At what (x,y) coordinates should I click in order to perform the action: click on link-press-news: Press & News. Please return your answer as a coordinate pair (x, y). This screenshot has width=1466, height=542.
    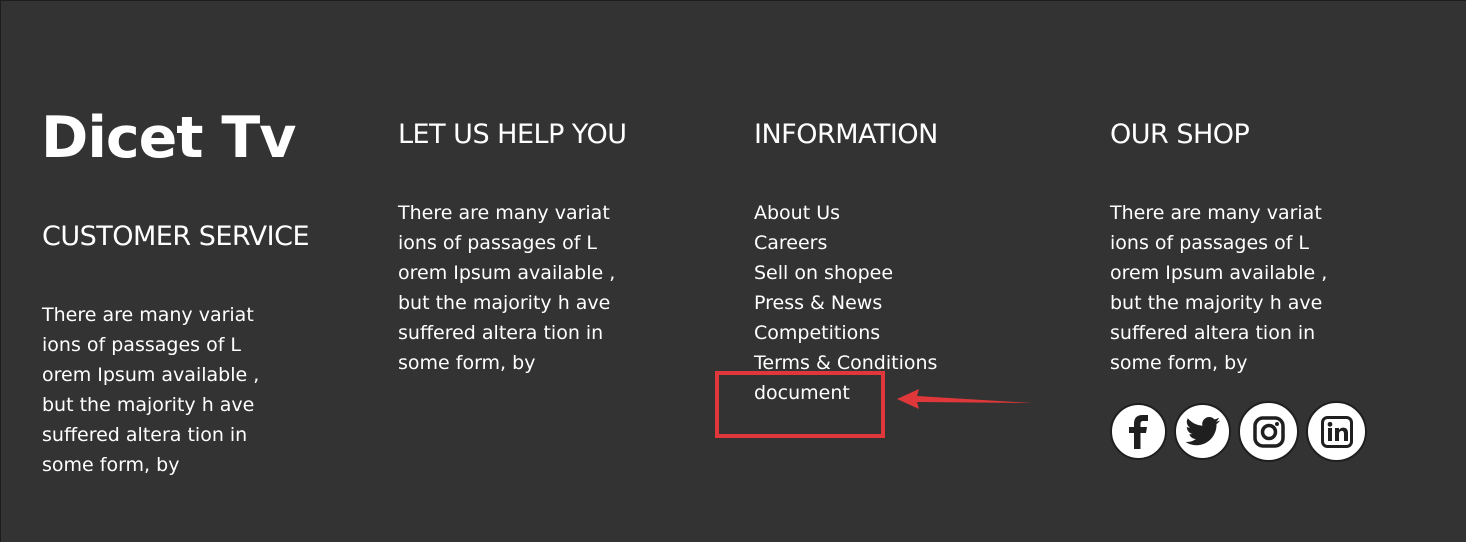
    Looking at the image, I should click on (818, 303).